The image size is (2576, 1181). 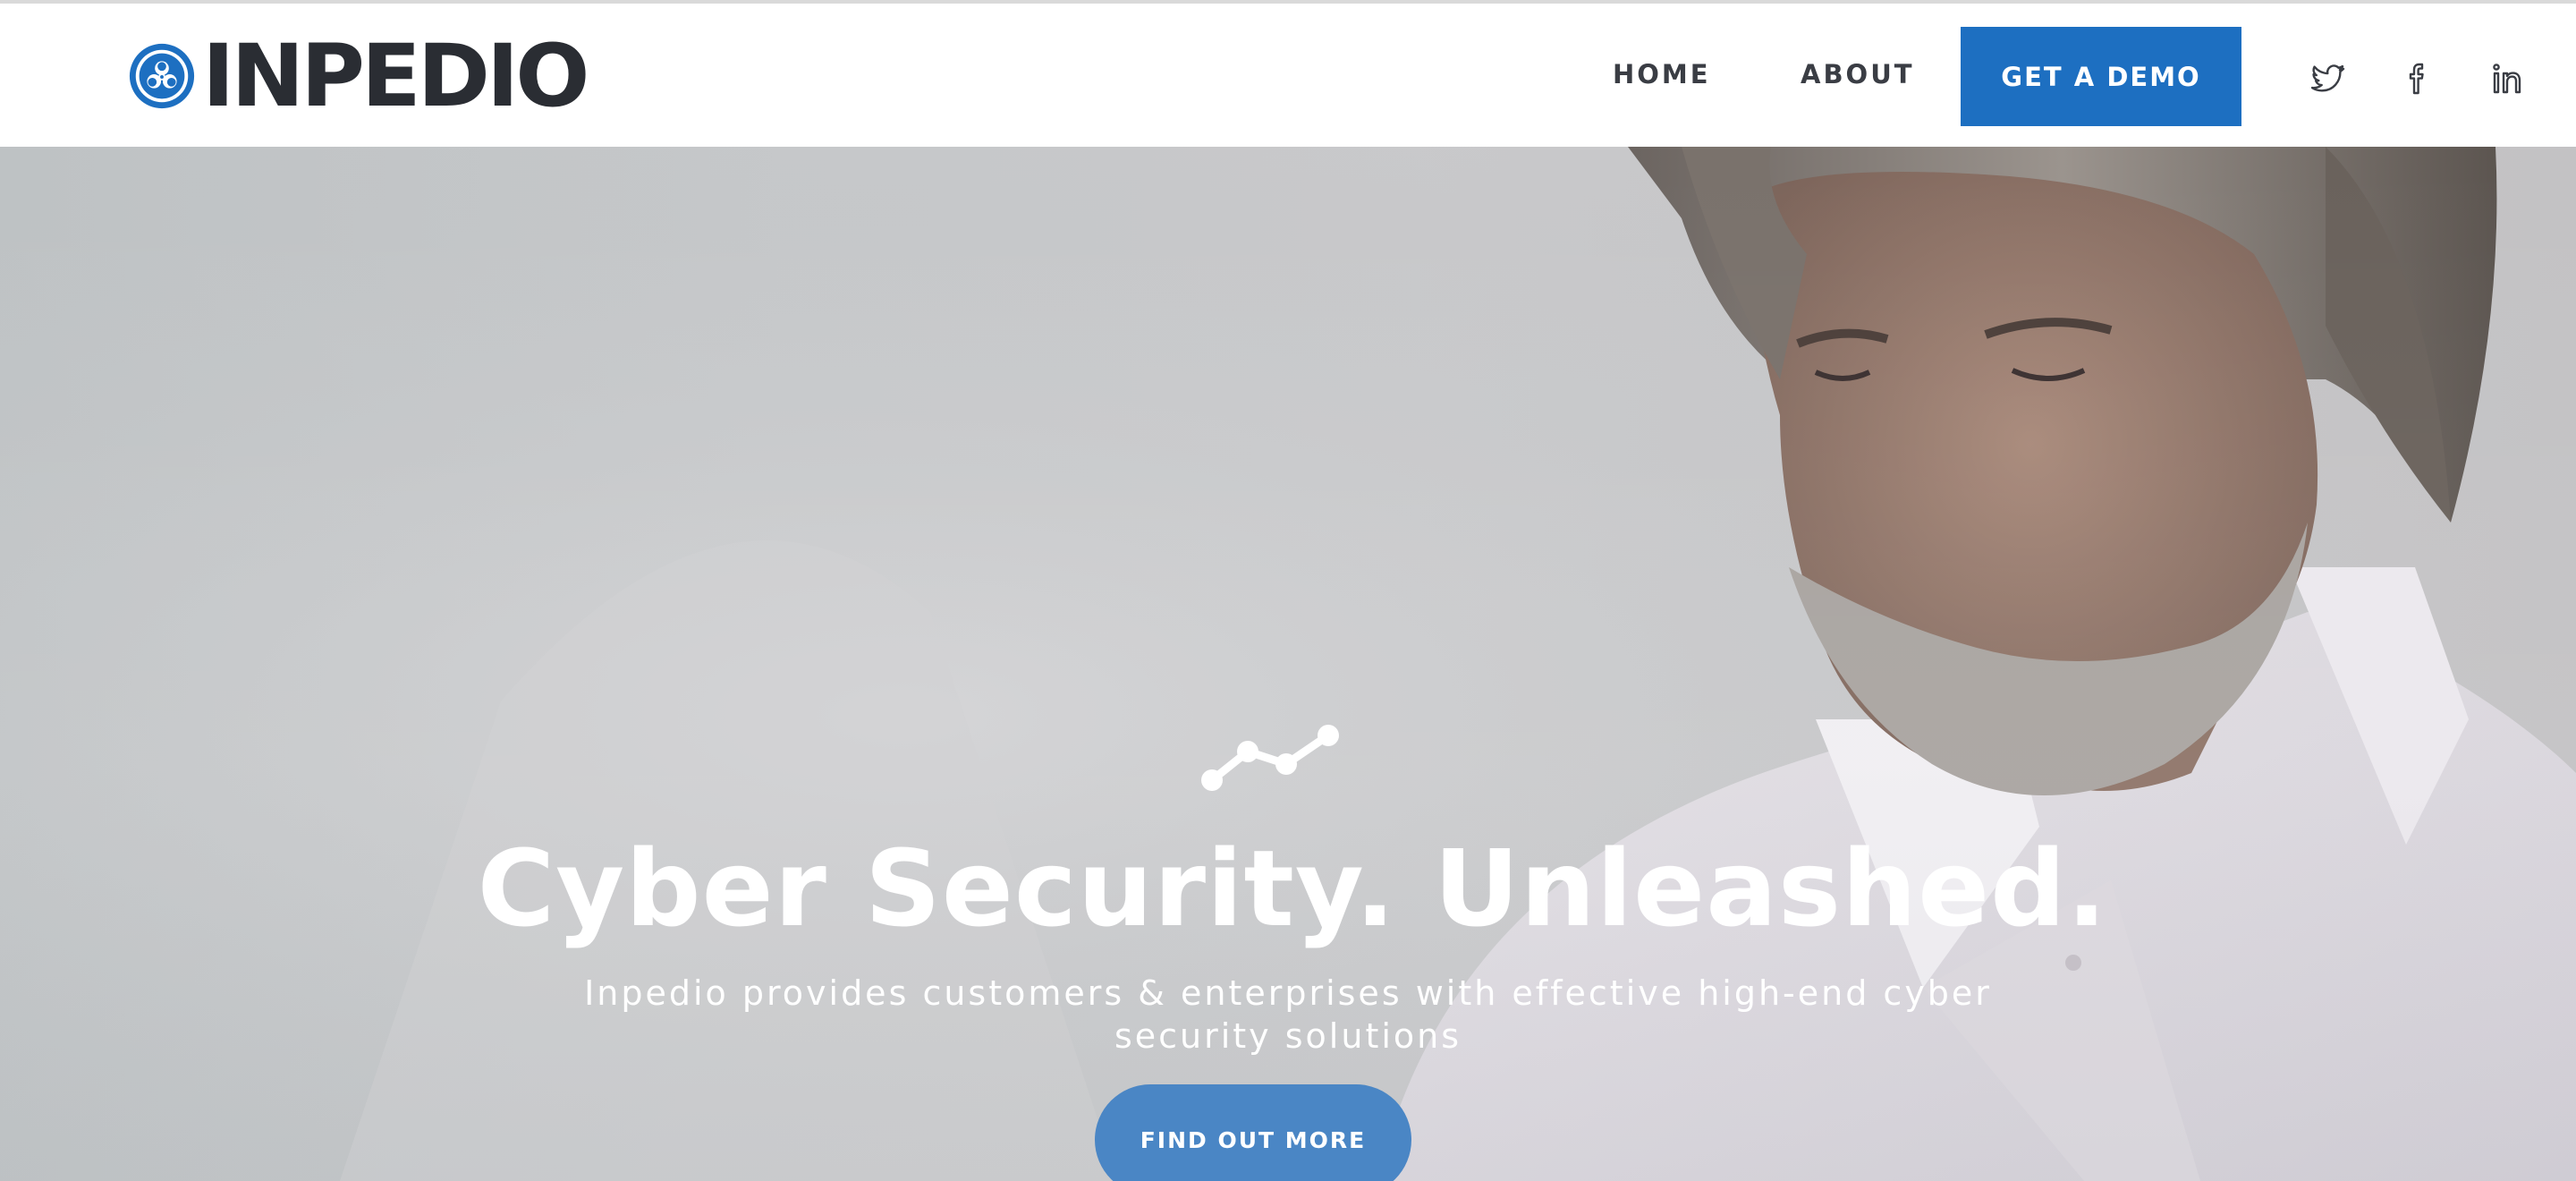 I want to click on logo-wordmark: INPEDIO, so click(x=396, y=76).